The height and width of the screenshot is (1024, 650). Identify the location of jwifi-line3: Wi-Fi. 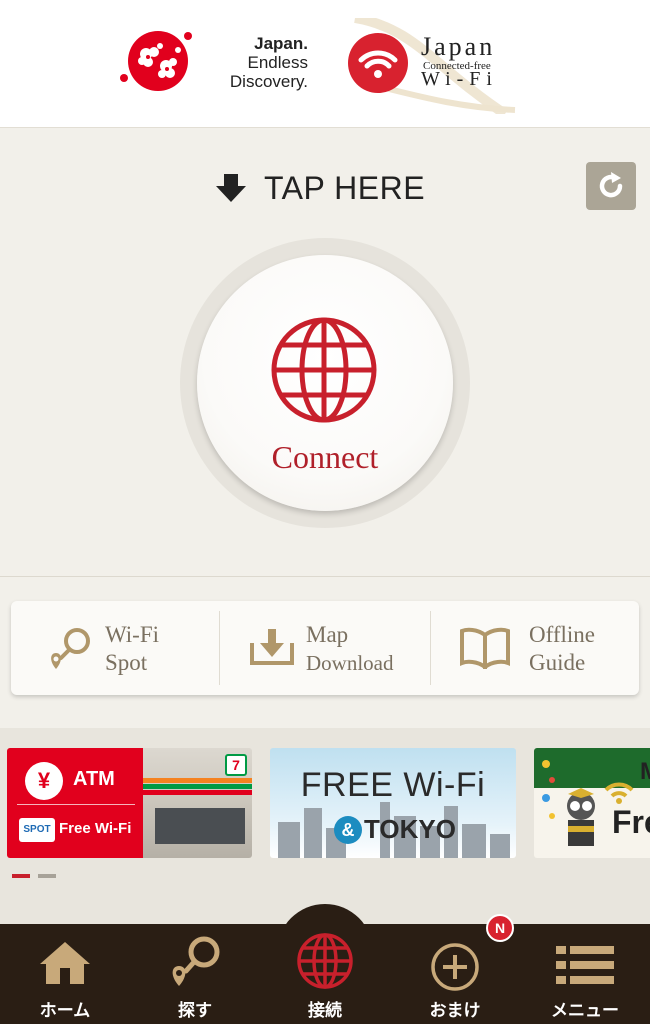
(459, 79).